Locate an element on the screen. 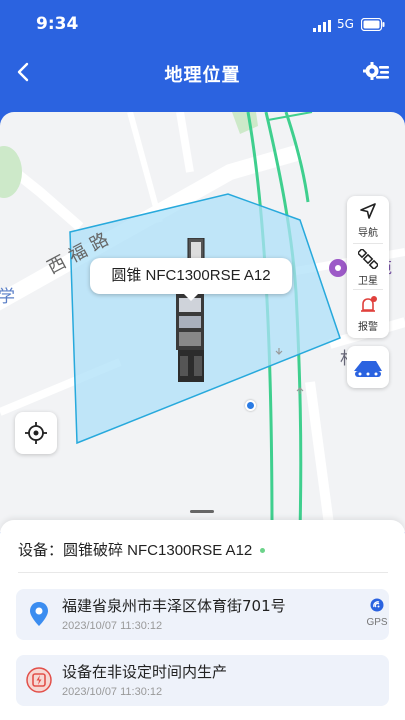  machine-locate-button is located at coordinates (368, 367).